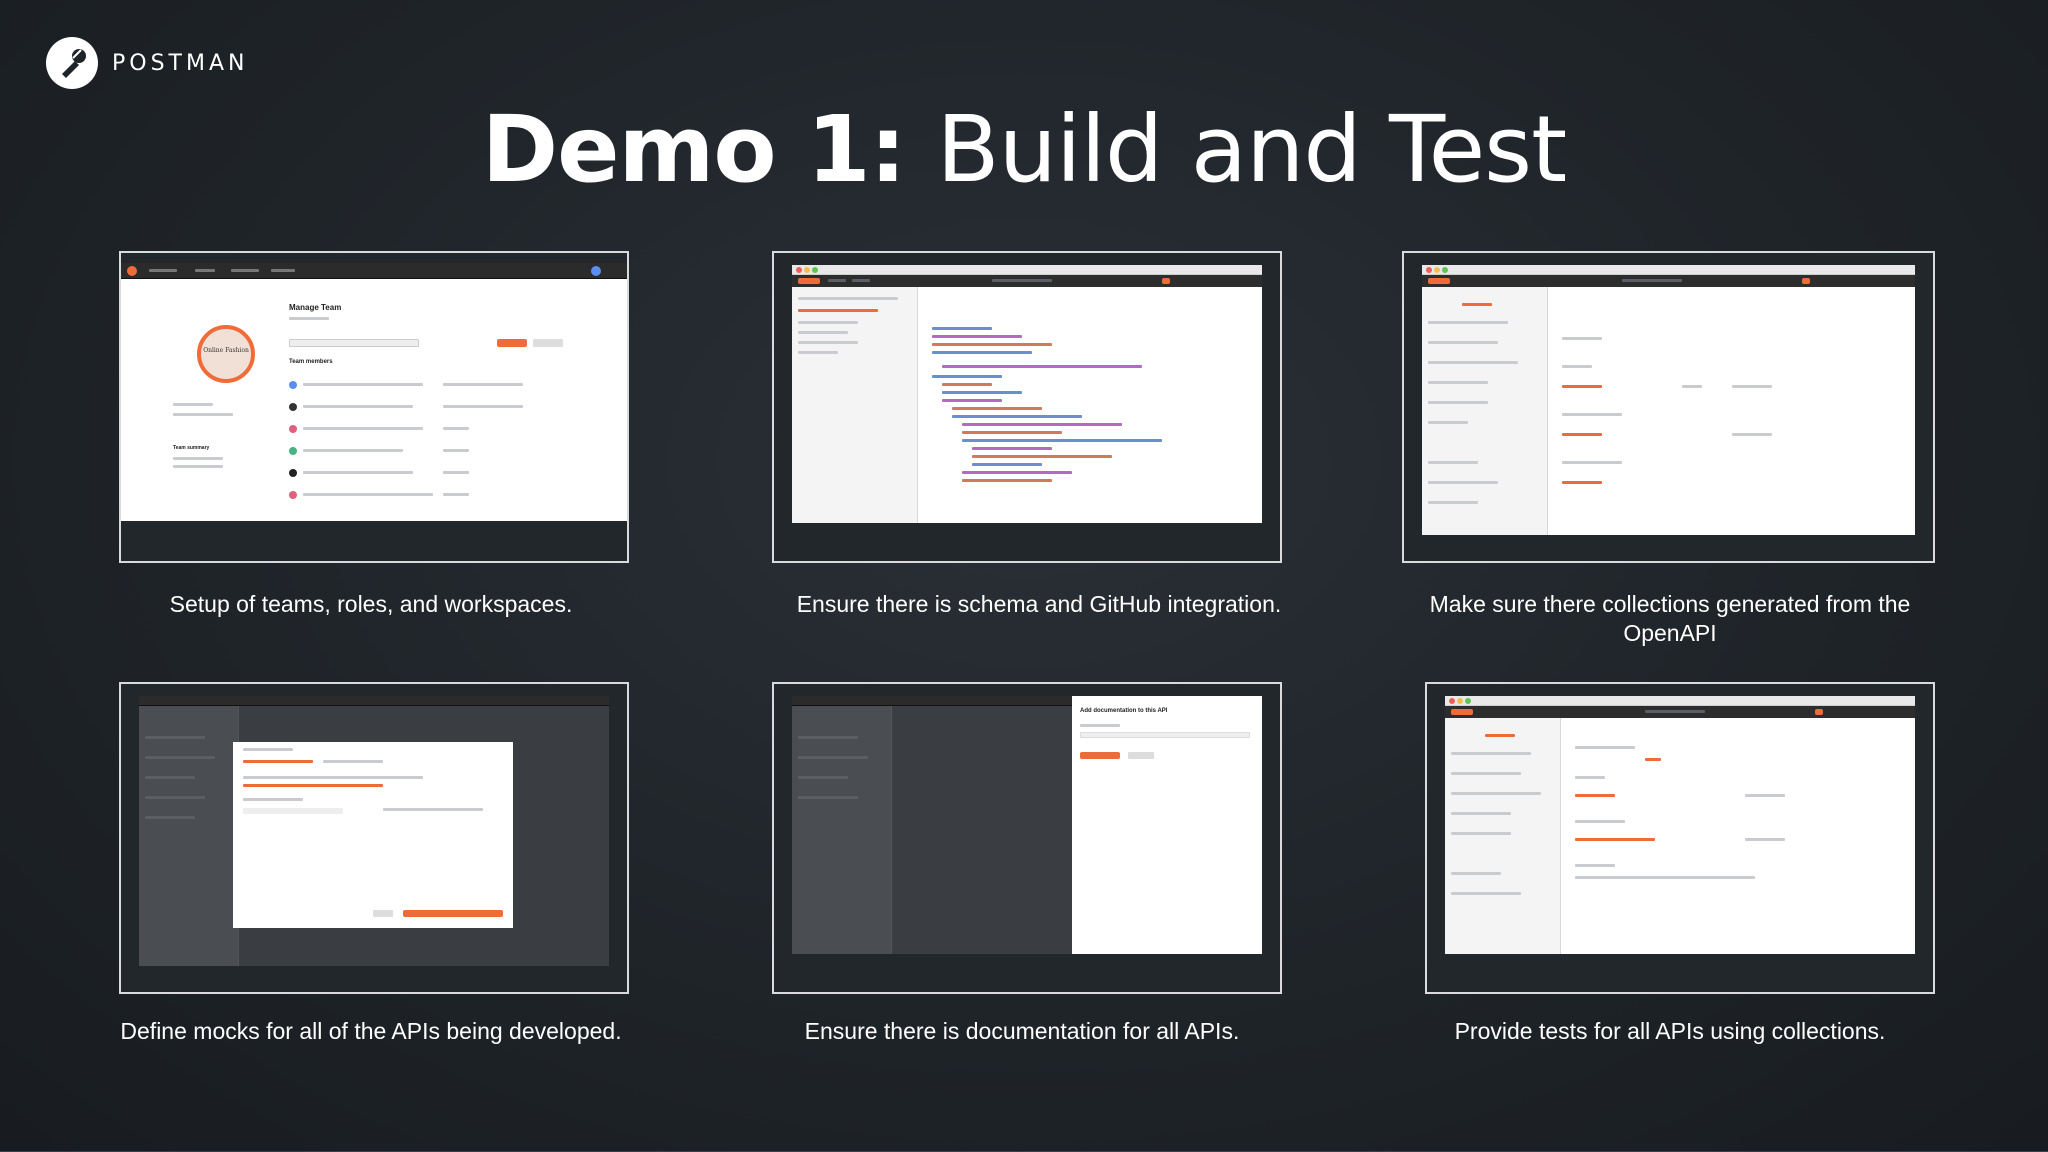 The image size is (2048, 1152). What do you see at coordinates (453, 913) in the screenshot?
I see `create-mock-button` at bounding box center [453, 913].